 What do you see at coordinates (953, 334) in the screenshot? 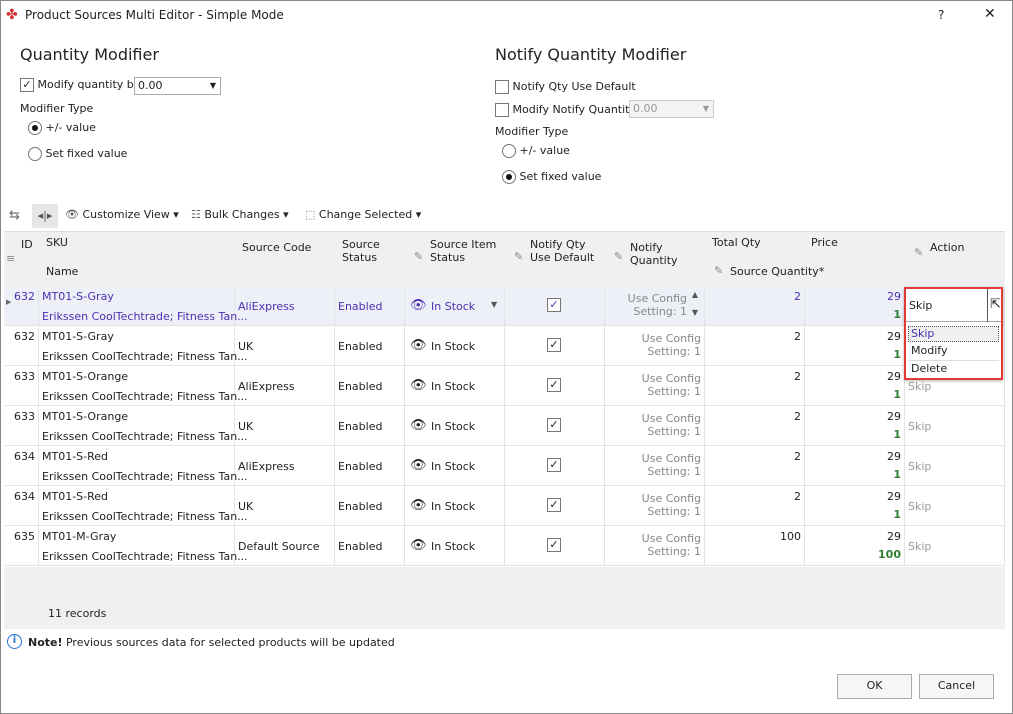
I see `option-skip: Skip` at bounding box center [953, 334].